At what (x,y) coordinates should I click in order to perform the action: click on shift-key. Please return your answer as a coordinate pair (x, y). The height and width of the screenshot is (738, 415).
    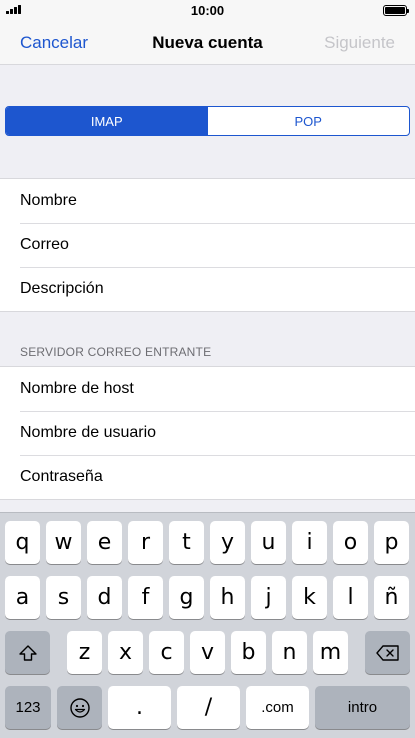
    Looking at the image, I should click on (27, 652).